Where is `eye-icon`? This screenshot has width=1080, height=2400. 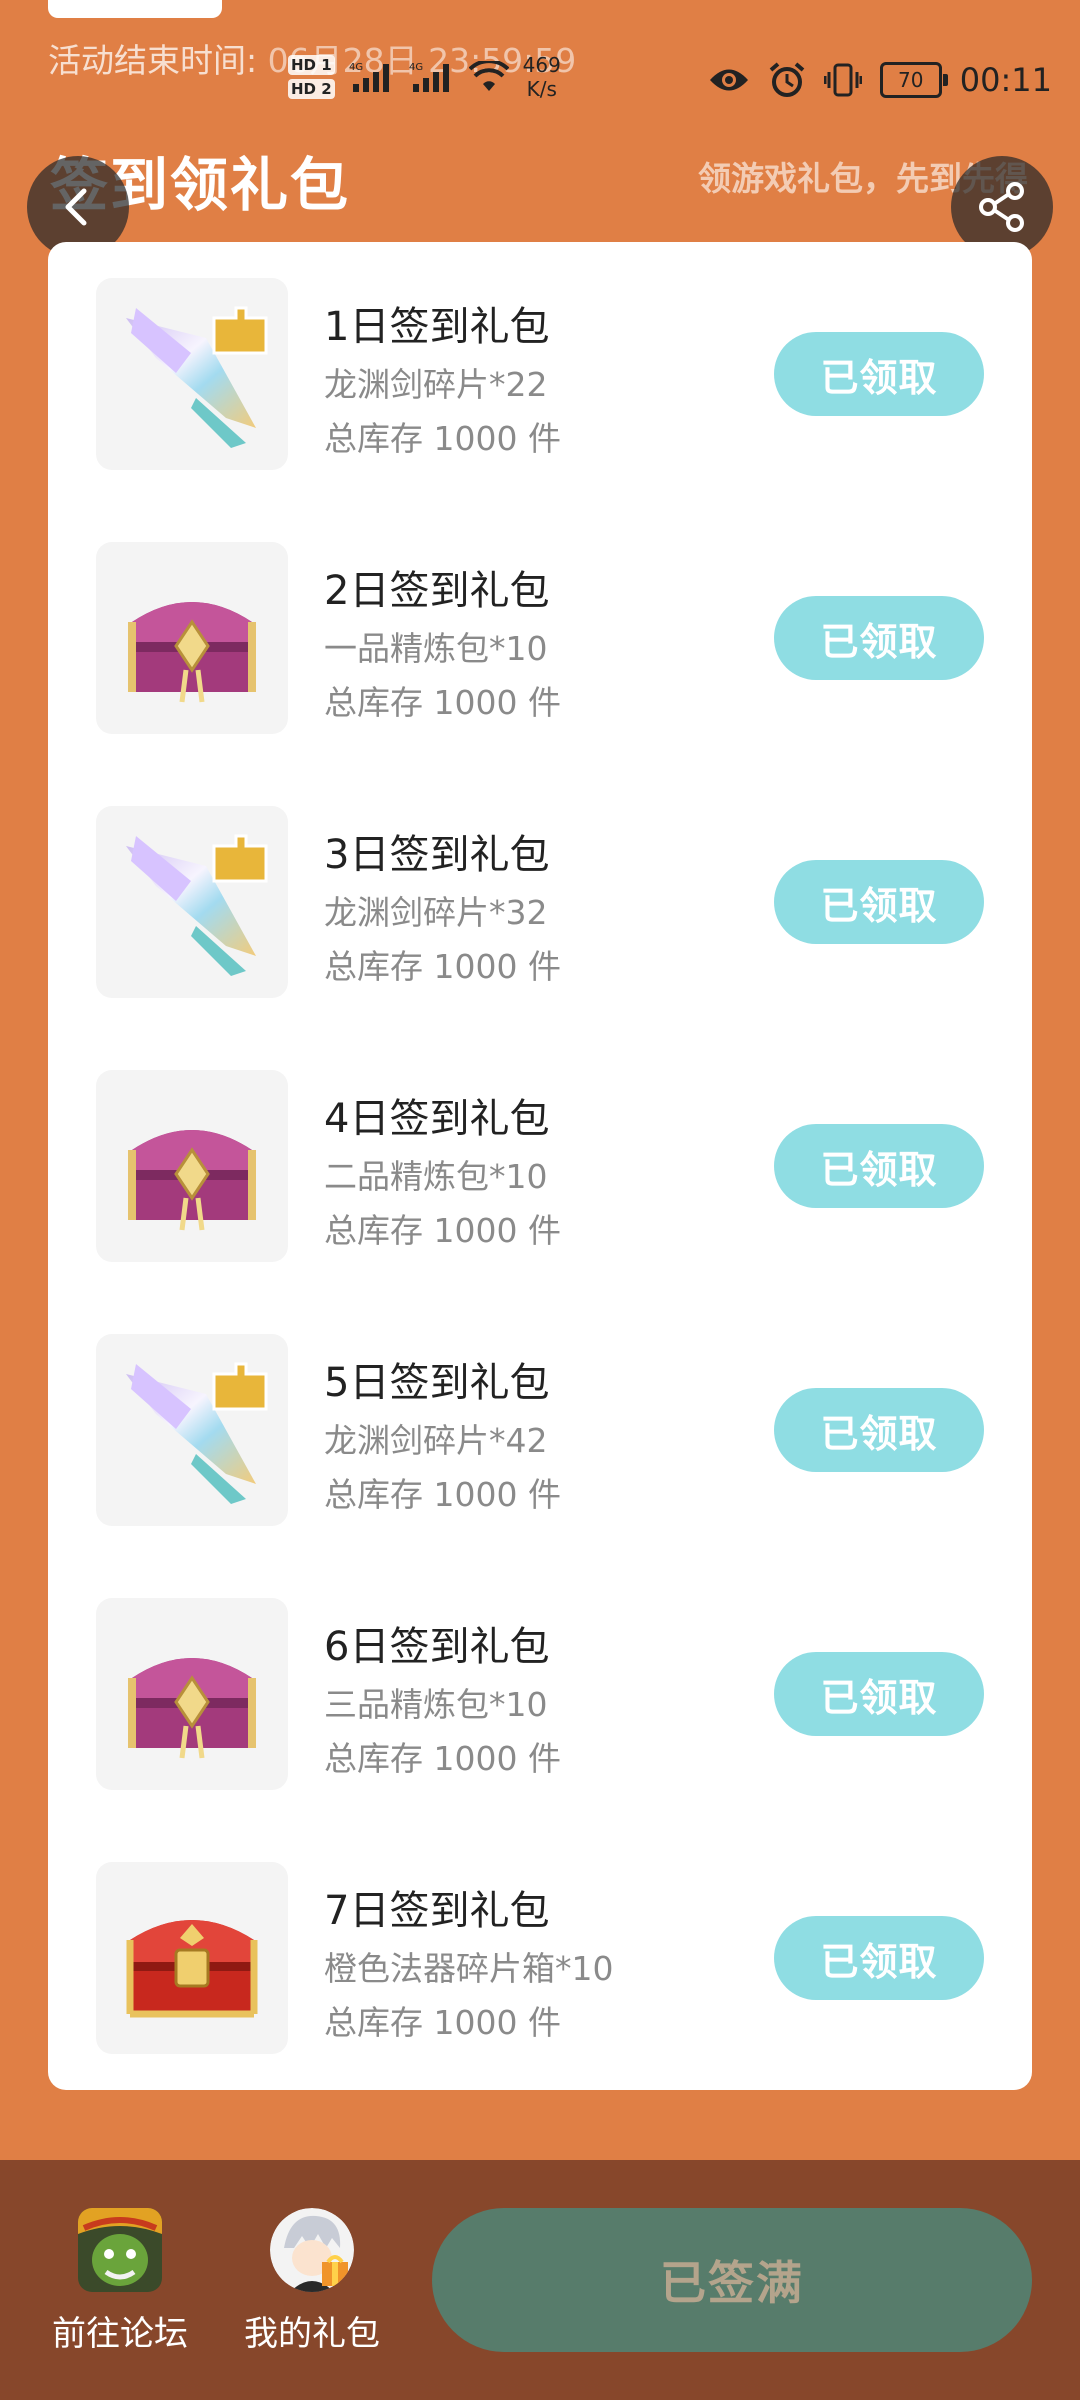 eye-icon is located at coordinates (728, 80).